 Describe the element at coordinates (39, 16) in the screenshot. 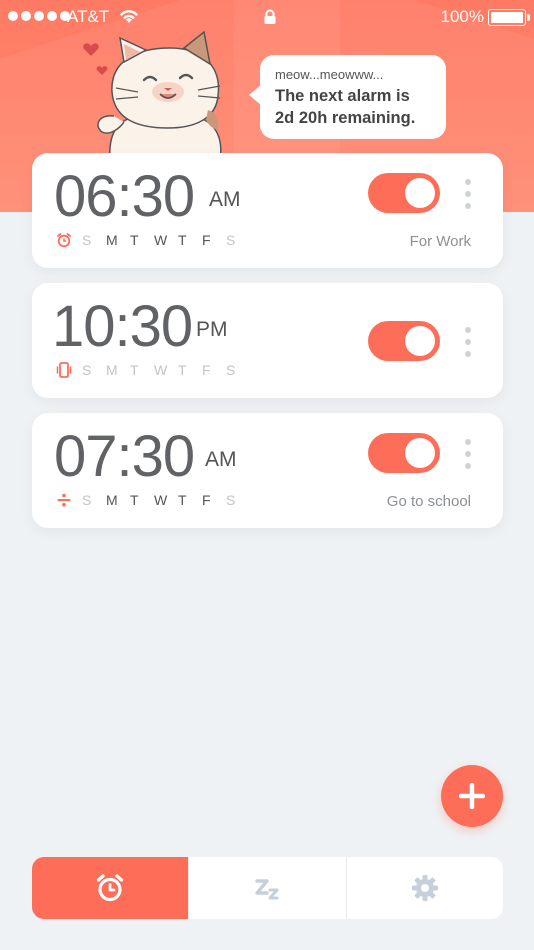

I see `signal-strength-icon` at that location.